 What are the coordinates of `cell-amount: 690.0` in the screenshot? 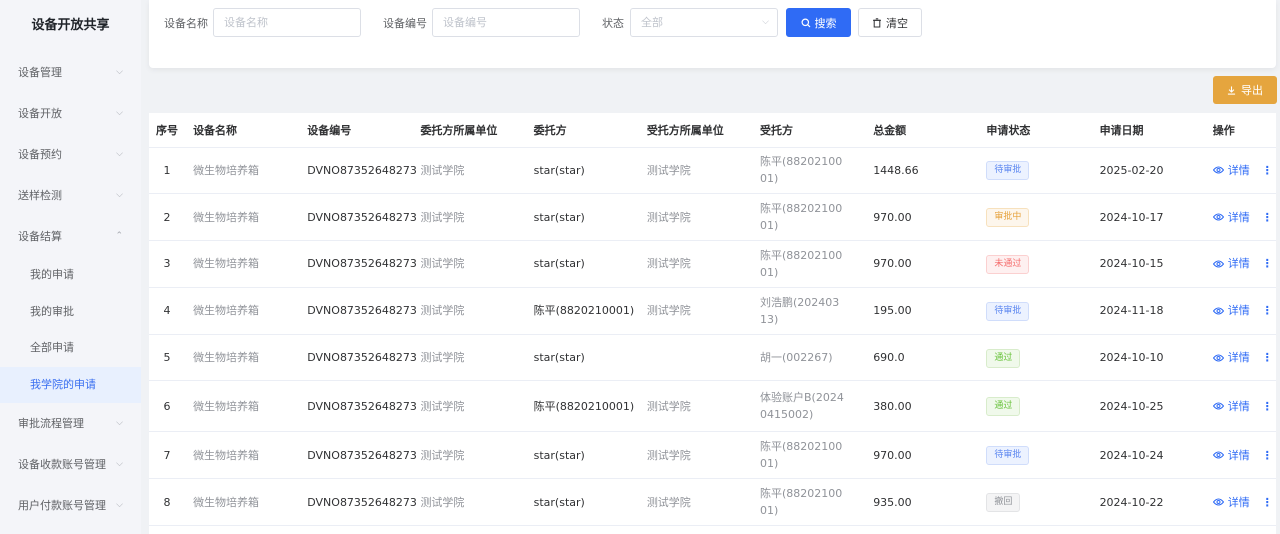 It's located at (922, 358).